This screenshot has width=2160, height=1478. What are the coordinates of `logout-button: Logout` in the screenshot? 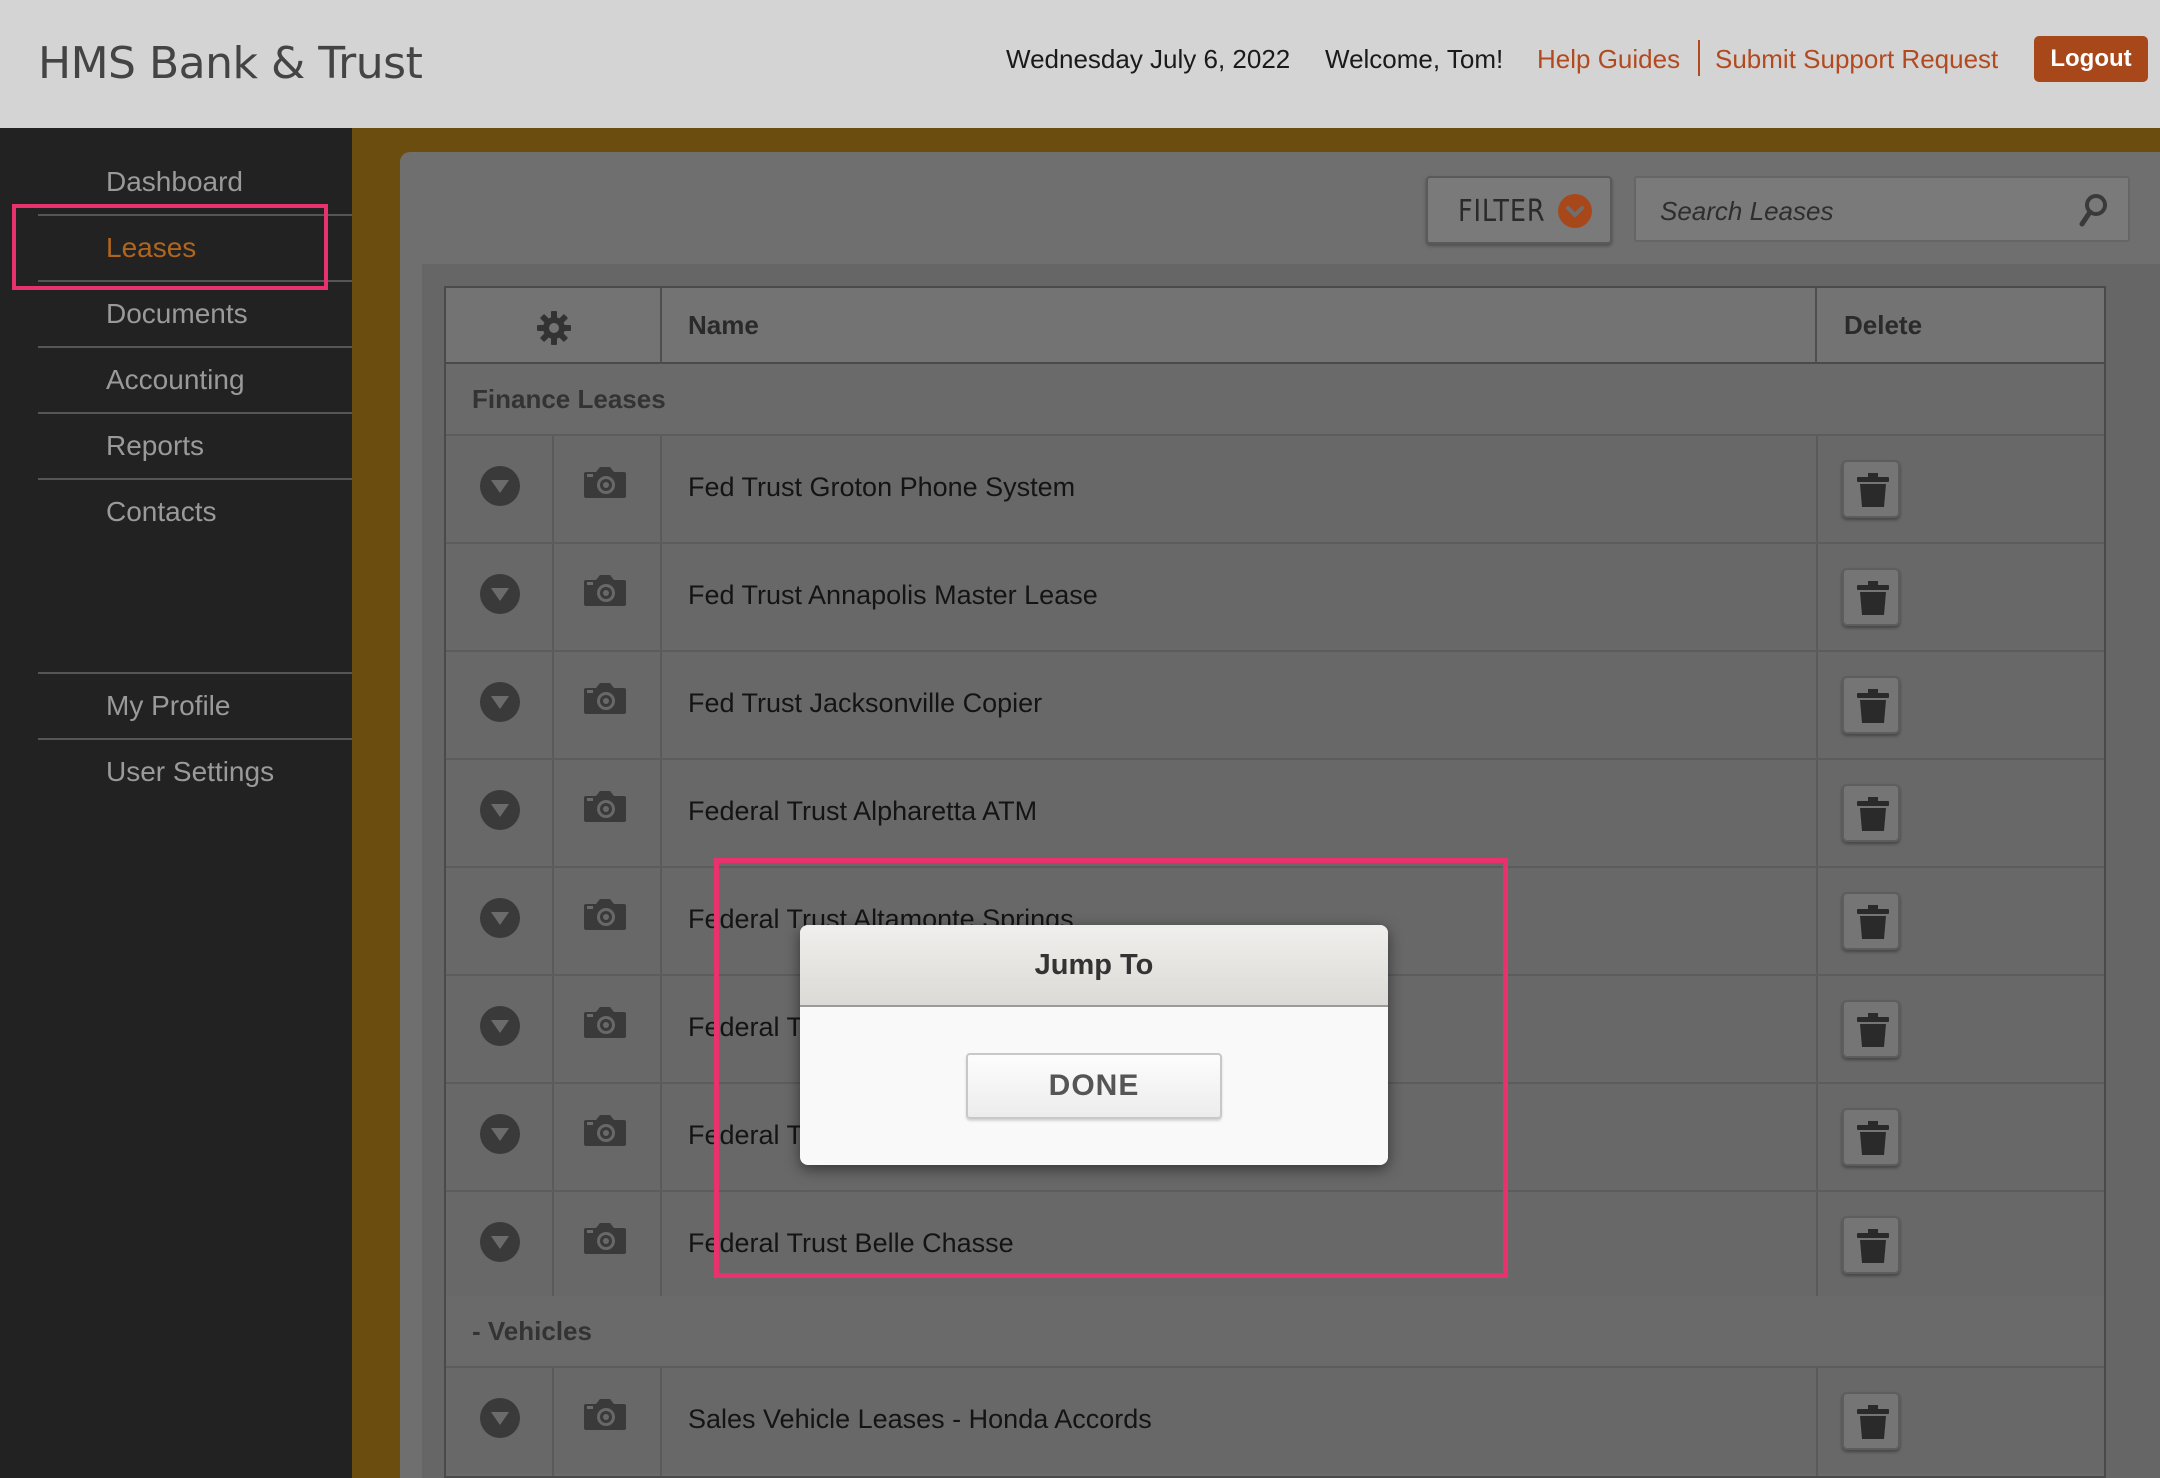 It's located at (2091, 59).